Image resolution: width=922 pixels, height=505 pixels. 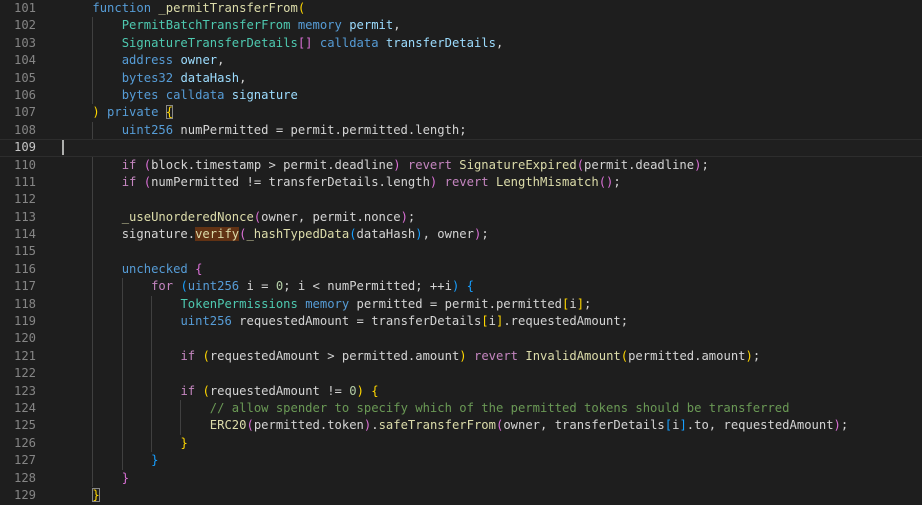 I want to click on code-token: unchecked, so click(x=154, y=268).